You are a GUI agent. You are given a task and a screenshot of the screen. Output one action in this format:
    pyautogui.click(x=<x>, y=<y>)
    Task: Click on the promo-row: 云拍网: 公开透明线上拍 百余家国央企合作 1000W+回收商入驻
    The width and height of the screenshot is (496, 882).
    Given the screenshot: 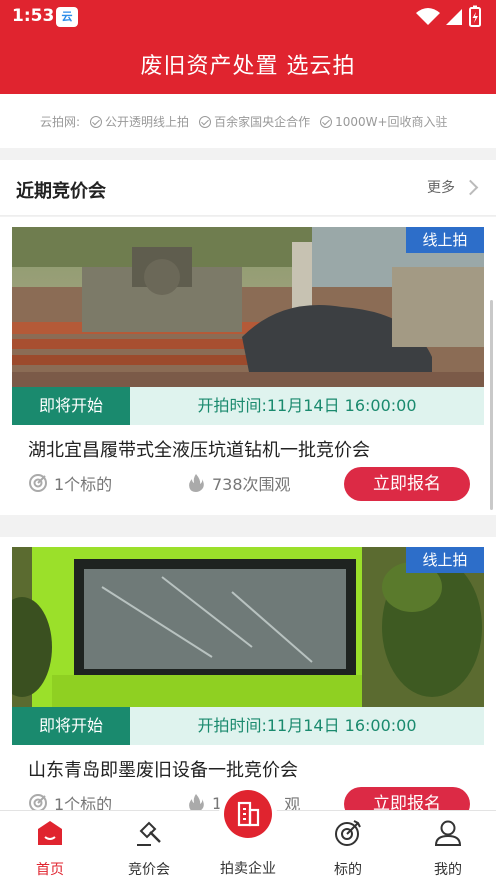 What is the action you would take?
    pyautogui.click(x=244, y=121)
    